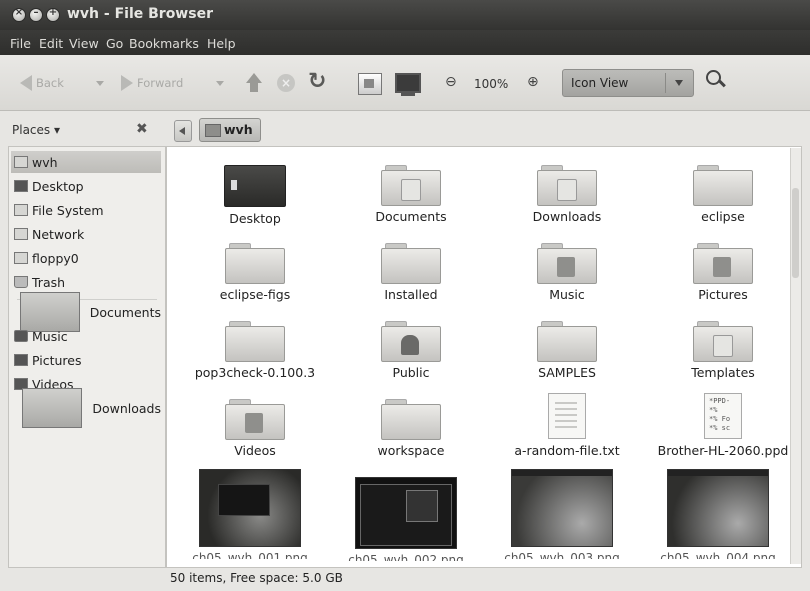  Describe the element at coordinates (255, 350) in the screenshot. I see `file-item-pop3check: pop3check-0.100.3` at that location.